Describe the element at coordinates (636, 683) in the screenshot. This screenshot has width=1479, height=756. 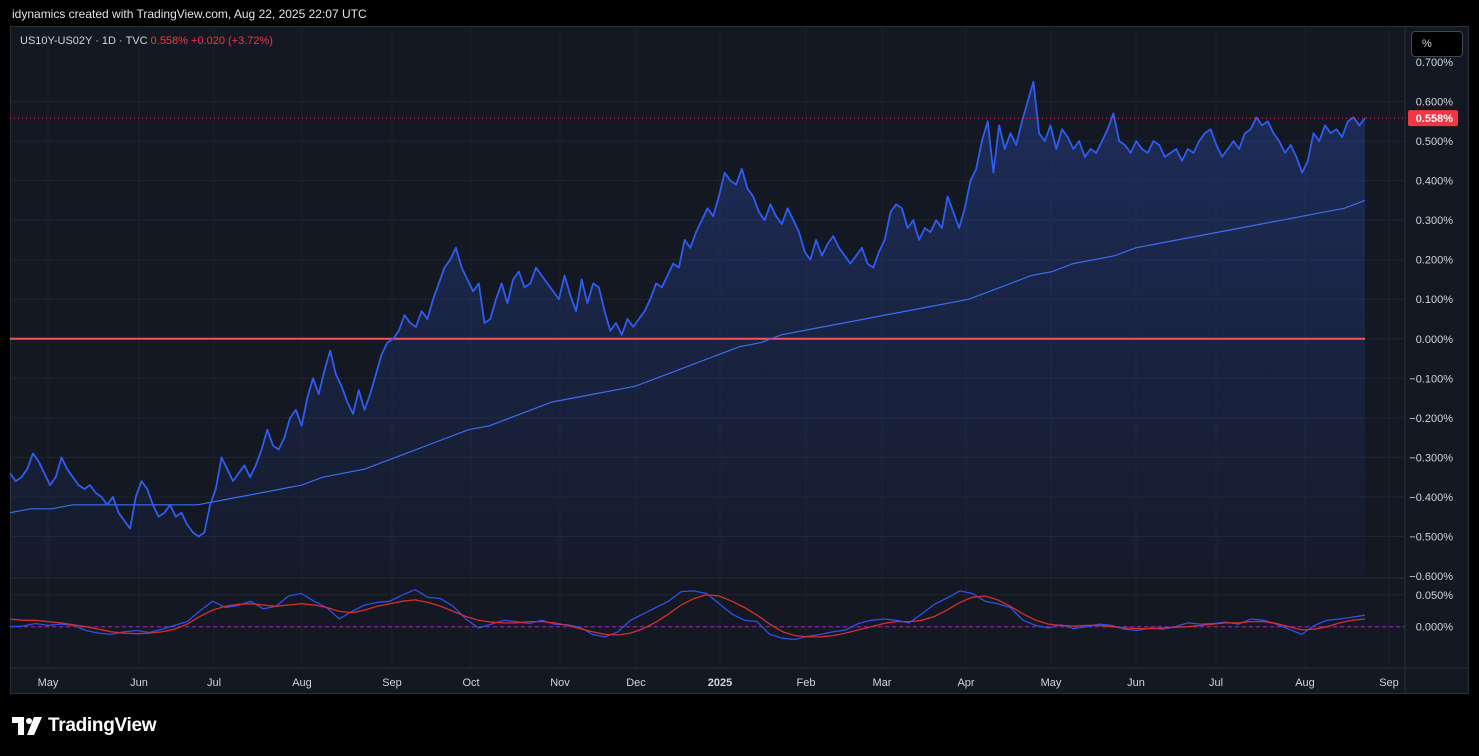
I see `time-tick-label: Dec` at that location.